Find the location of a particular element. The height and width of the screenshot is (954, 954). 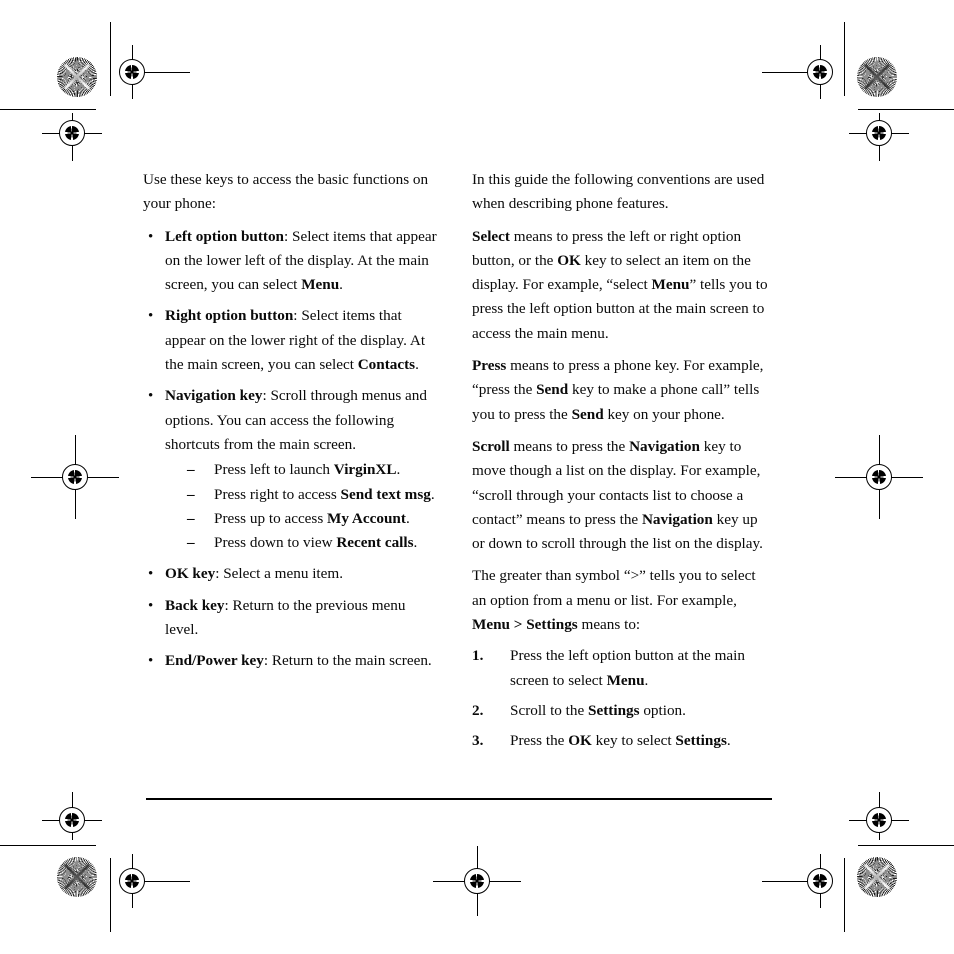

term-right-option-button: Right option button is located at coordinates (229, 316).